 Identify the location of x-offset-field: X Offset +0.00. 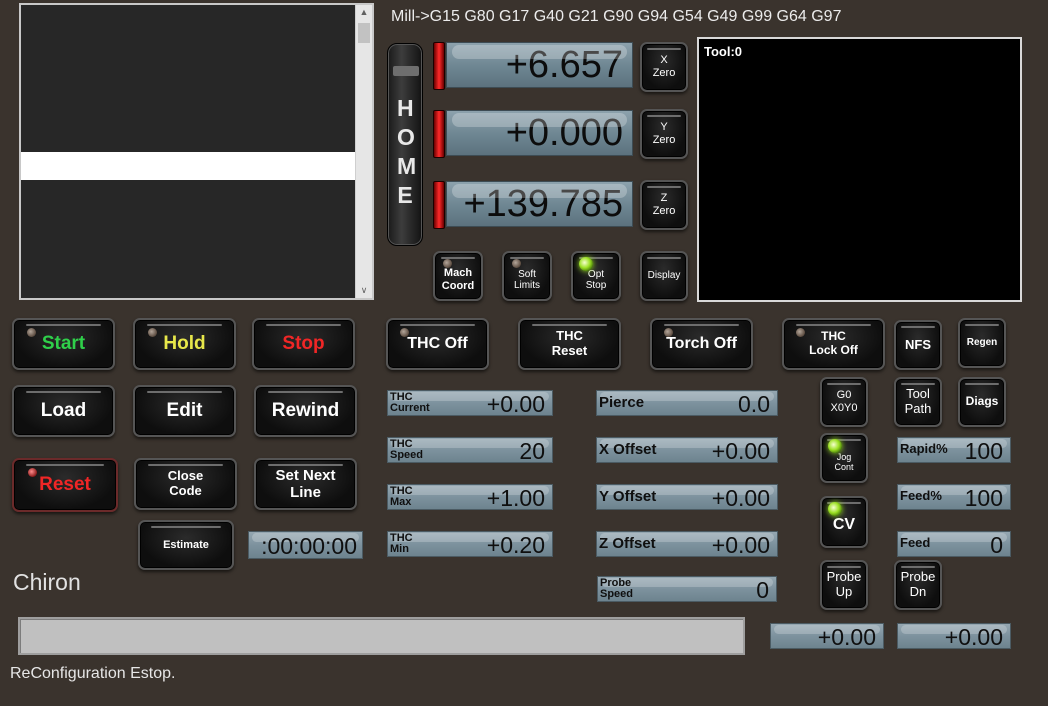
(687, 450).